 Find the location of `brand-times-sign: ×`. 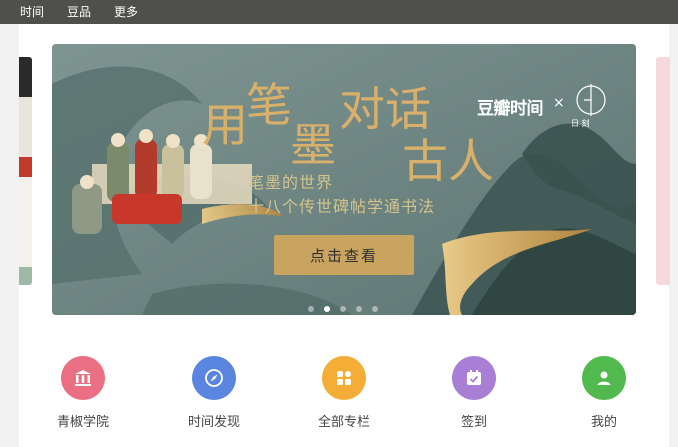

brand-times-sign: × is located at coordinates (559, 103).